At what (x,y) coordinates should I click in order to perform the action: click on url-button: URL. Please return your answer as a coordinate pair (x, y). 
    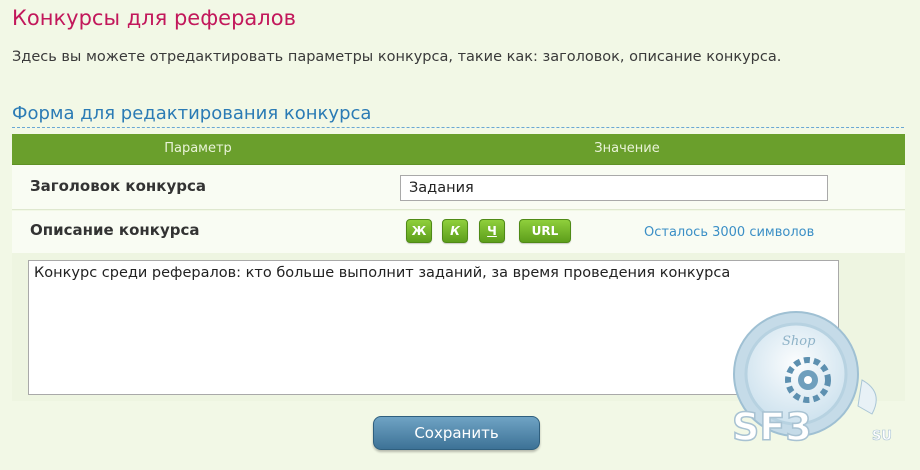
    Looking at the image, I should click on (545, 231).